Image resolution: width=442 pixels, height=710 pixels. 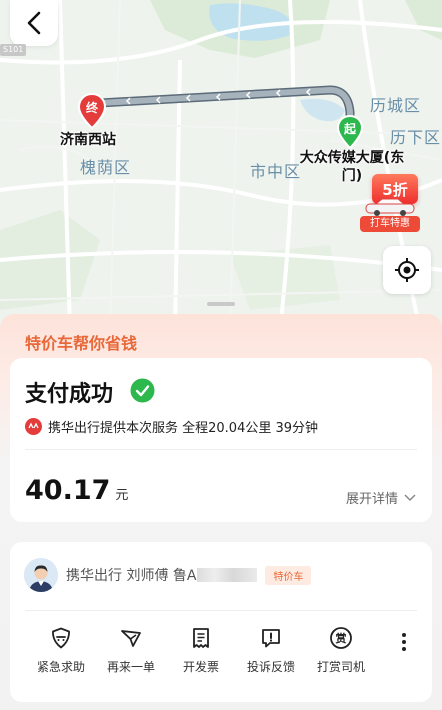 I want to click on action-label: 再来一单, so click(x=130, y=667).